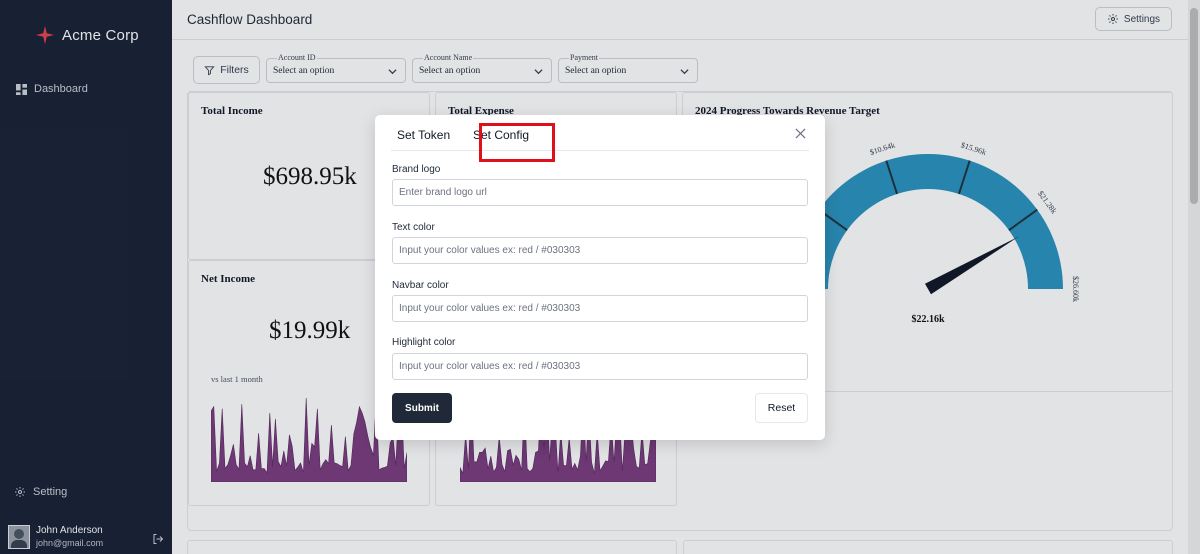  Describe the element at coordinates (420, 285) in the screenshot. I see `navbar-color-label: Navbar color` at that location.